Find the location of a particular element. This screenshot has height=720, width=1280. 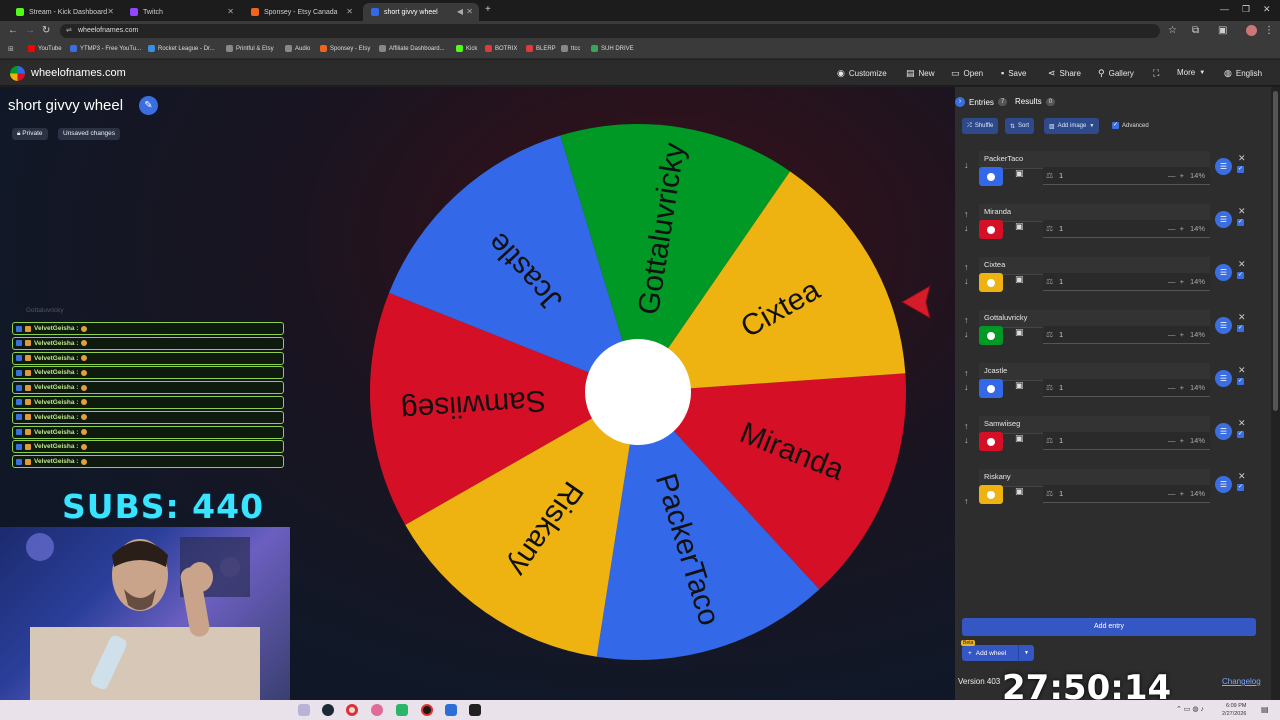

obs-icon is located at coordinates (427, 710).